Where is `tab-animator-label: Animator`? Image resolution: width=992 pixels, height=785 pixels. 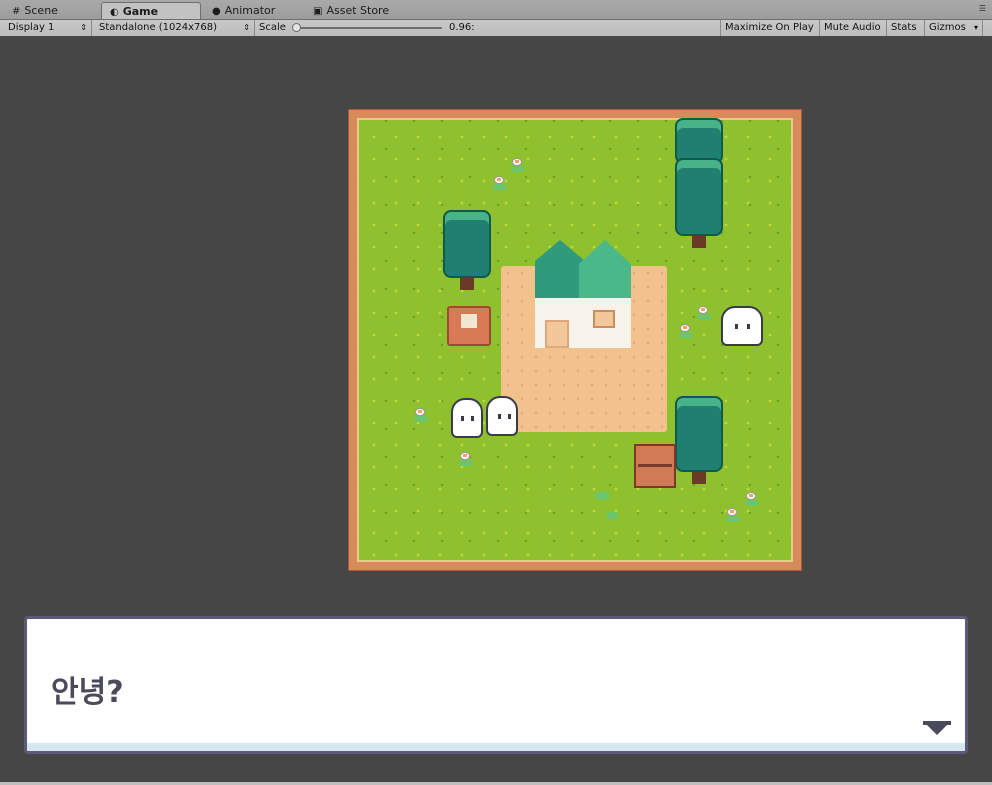
tab-animator-label: Animator is located at coordinates (250, 10).